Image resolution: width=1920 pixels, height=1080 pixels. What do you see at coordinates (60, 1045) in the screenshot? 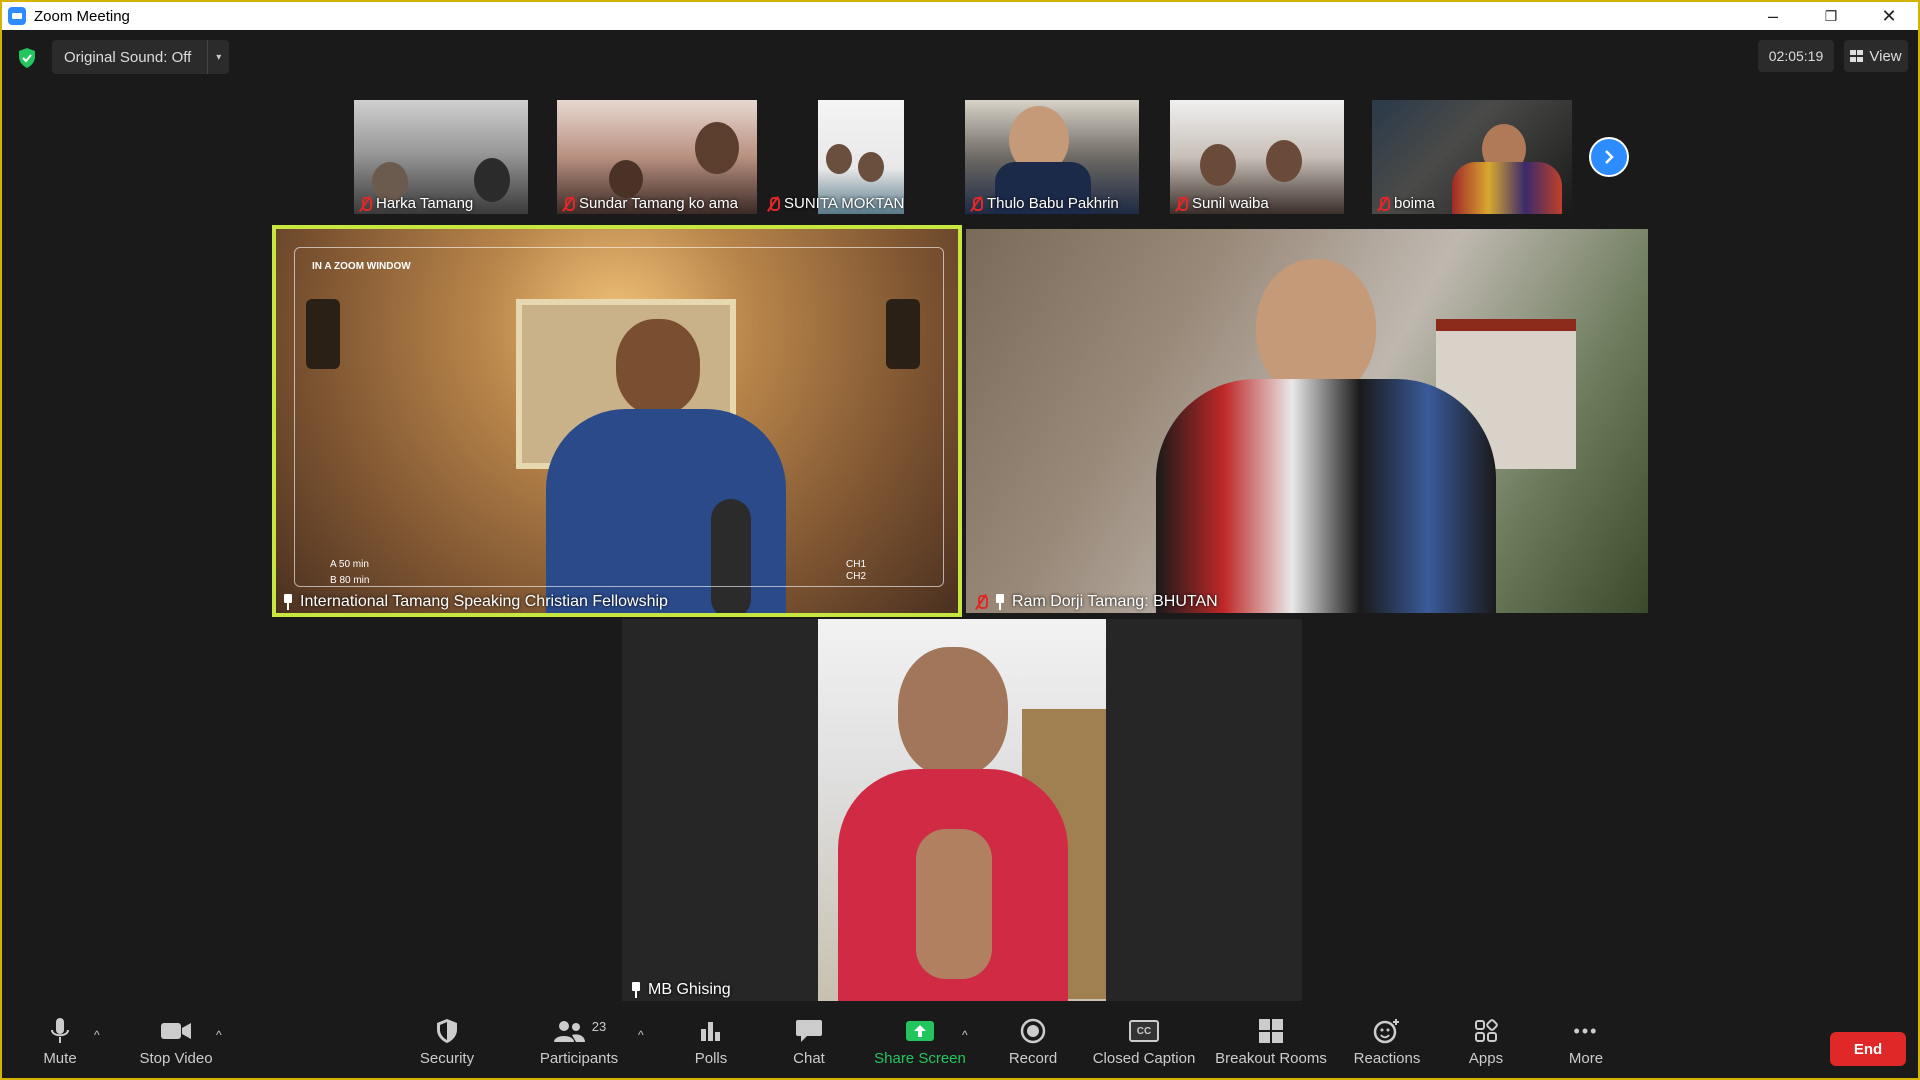
I see `mute-button: Mute` at bounding box center [60, 1045].